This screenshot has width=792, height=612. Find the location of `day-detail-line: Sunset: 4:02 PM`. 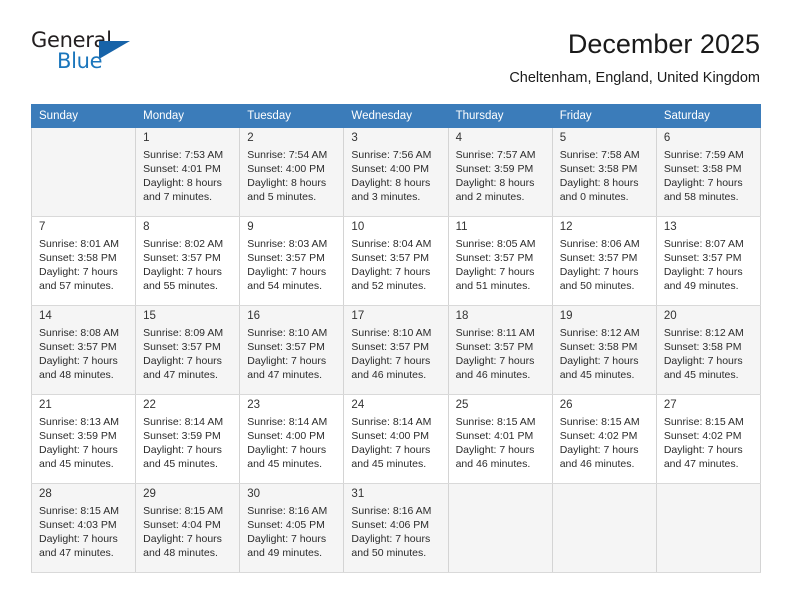

day-detail-line: Sunset: 4:02 PM is located at coordinates (598, 436).